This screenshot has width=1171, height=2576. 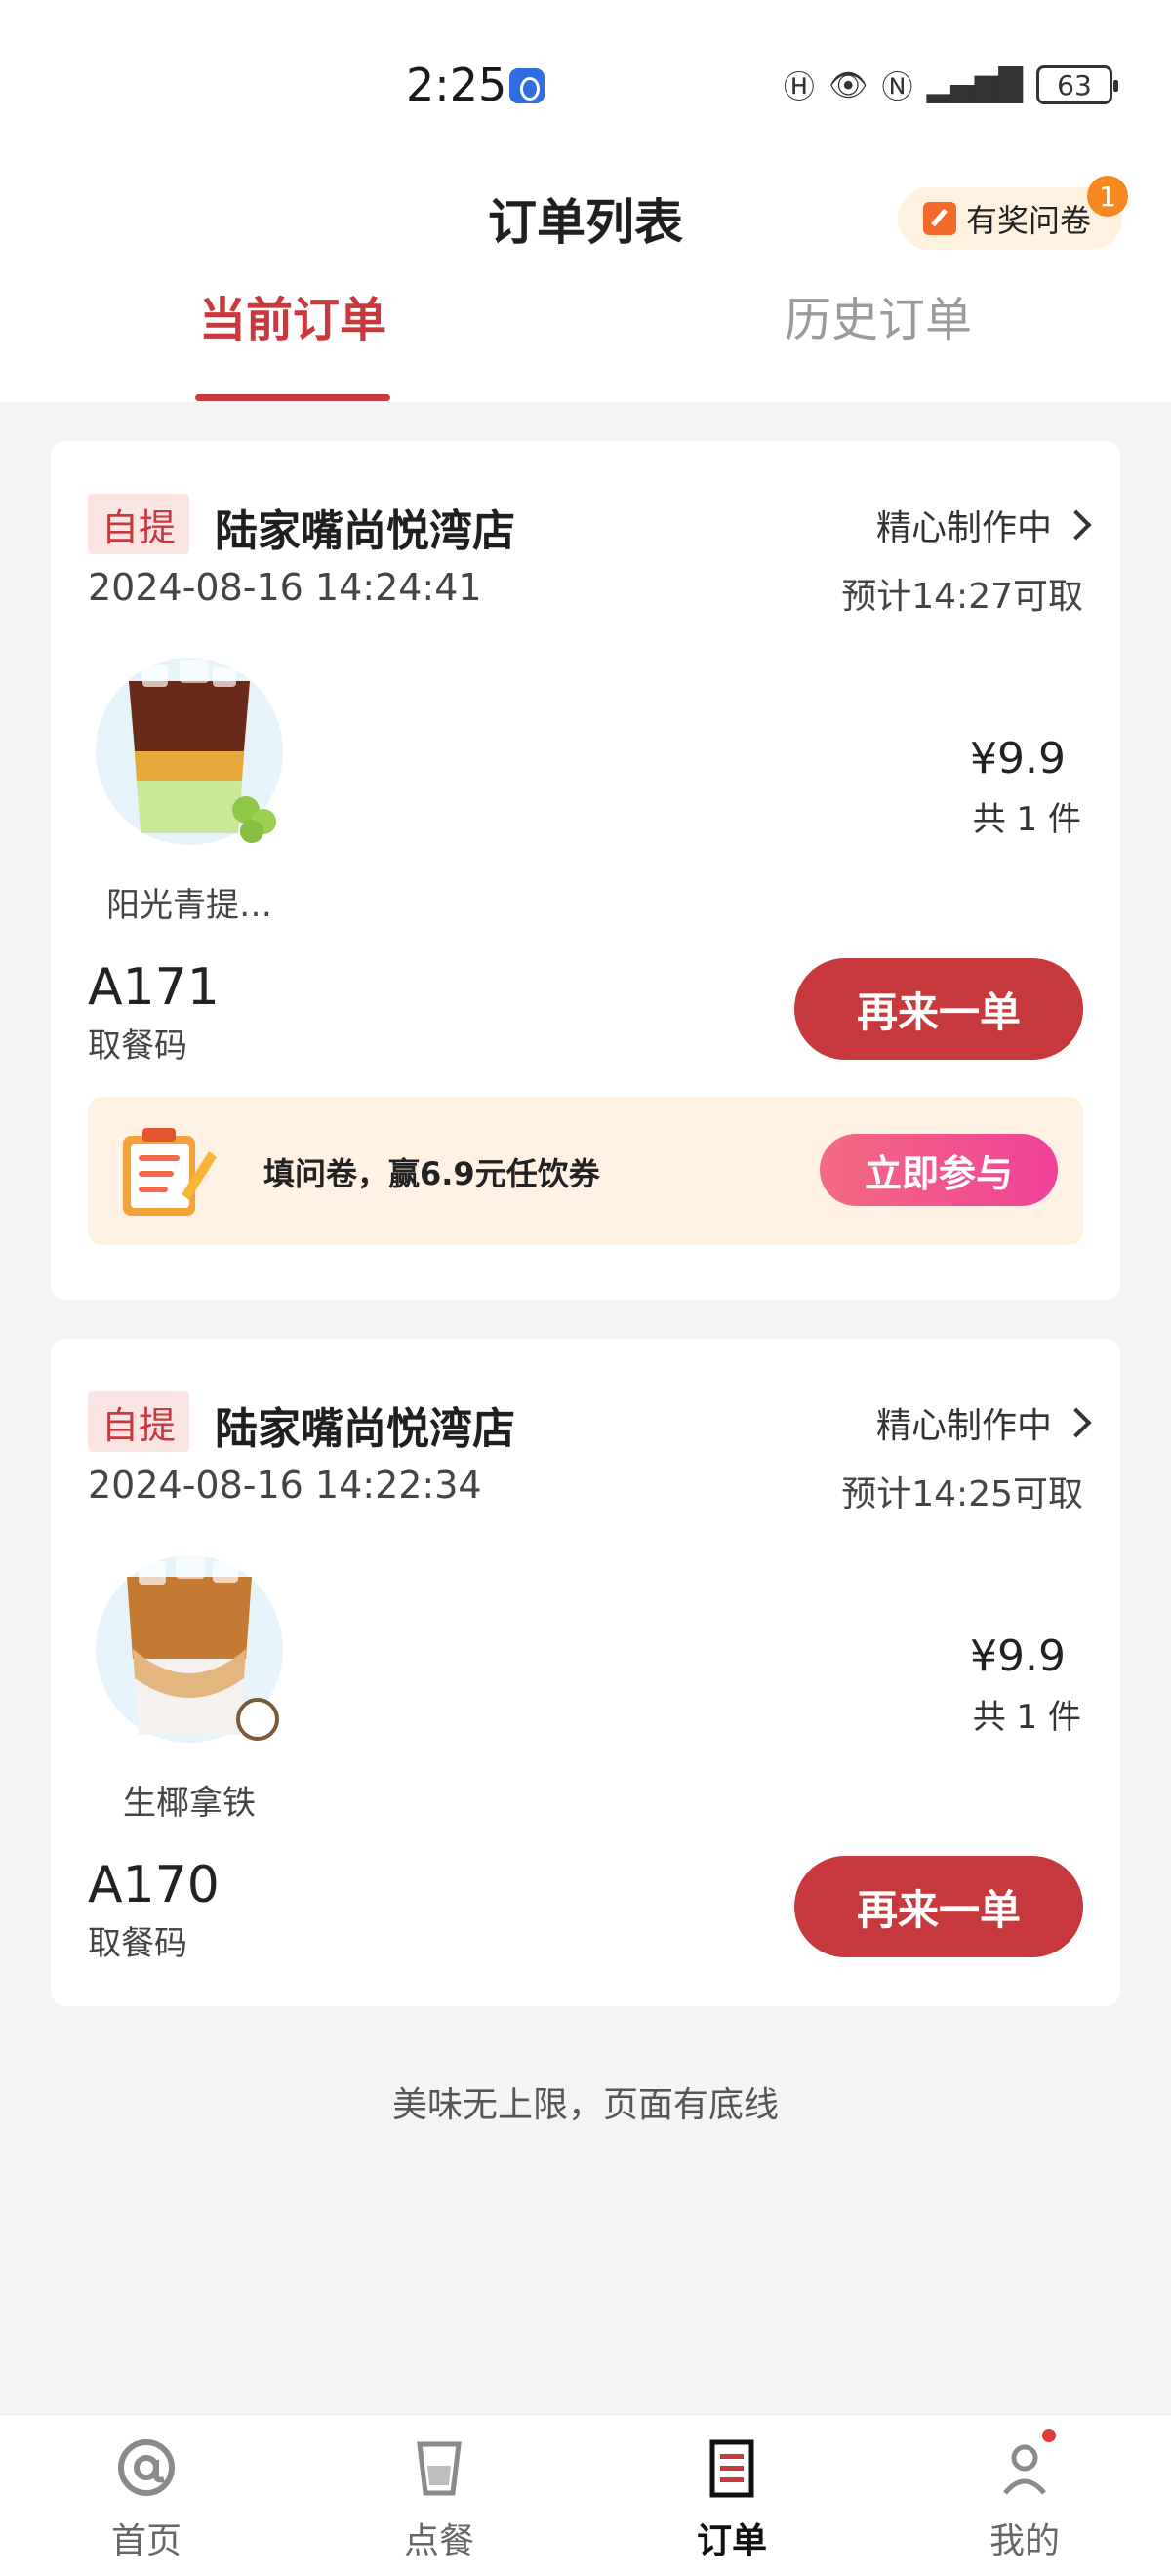 I want to click on hd-icon: Ⓗ, so click(x=799, y=86).